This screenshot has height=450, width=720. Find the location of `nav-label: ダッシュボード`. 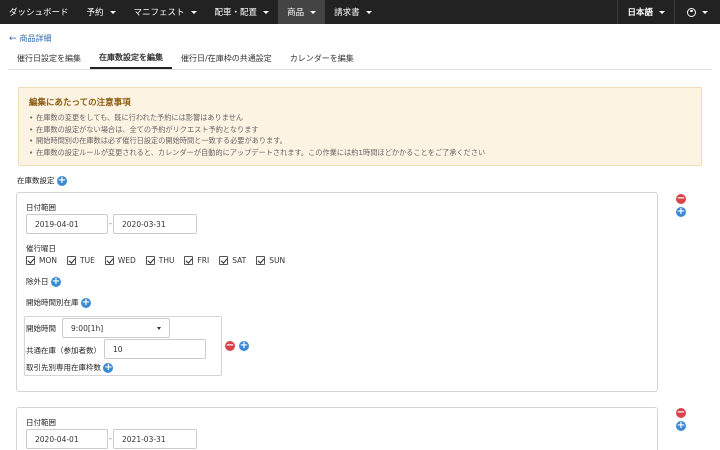

nav-label: ダッシュボード is located at coordinates (39, 13).